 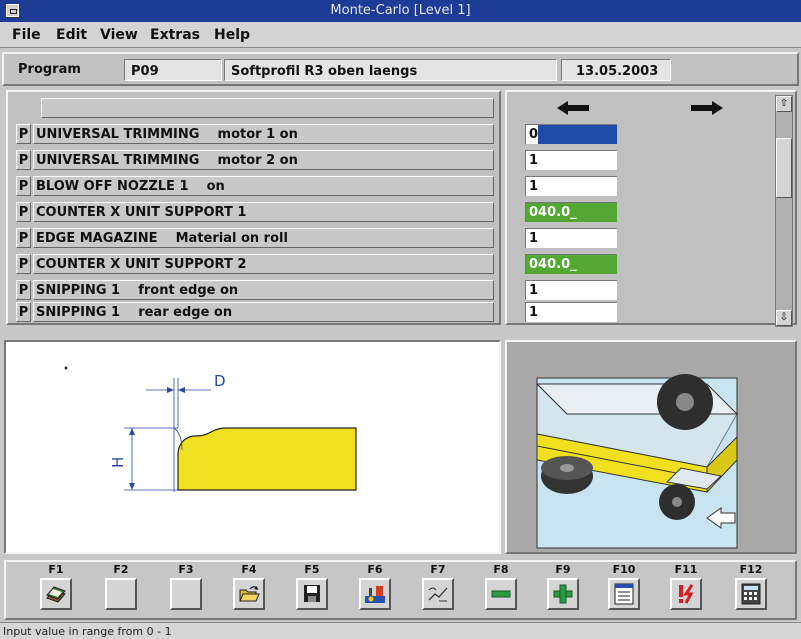 I want to click on step-row: P UNIVERSAL TRIMMING motor 1 on, so click(x=255, y=134).